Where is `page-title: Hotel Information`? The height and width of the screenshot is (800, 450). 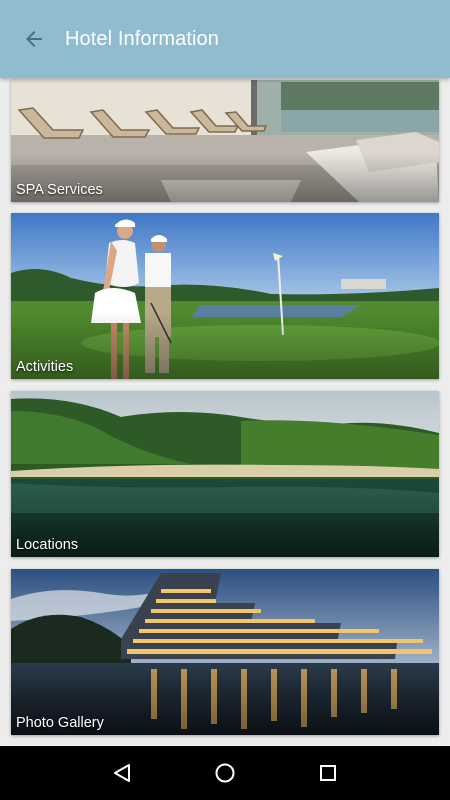
page-title: Hotel Information is located at coordinates (142, 38).